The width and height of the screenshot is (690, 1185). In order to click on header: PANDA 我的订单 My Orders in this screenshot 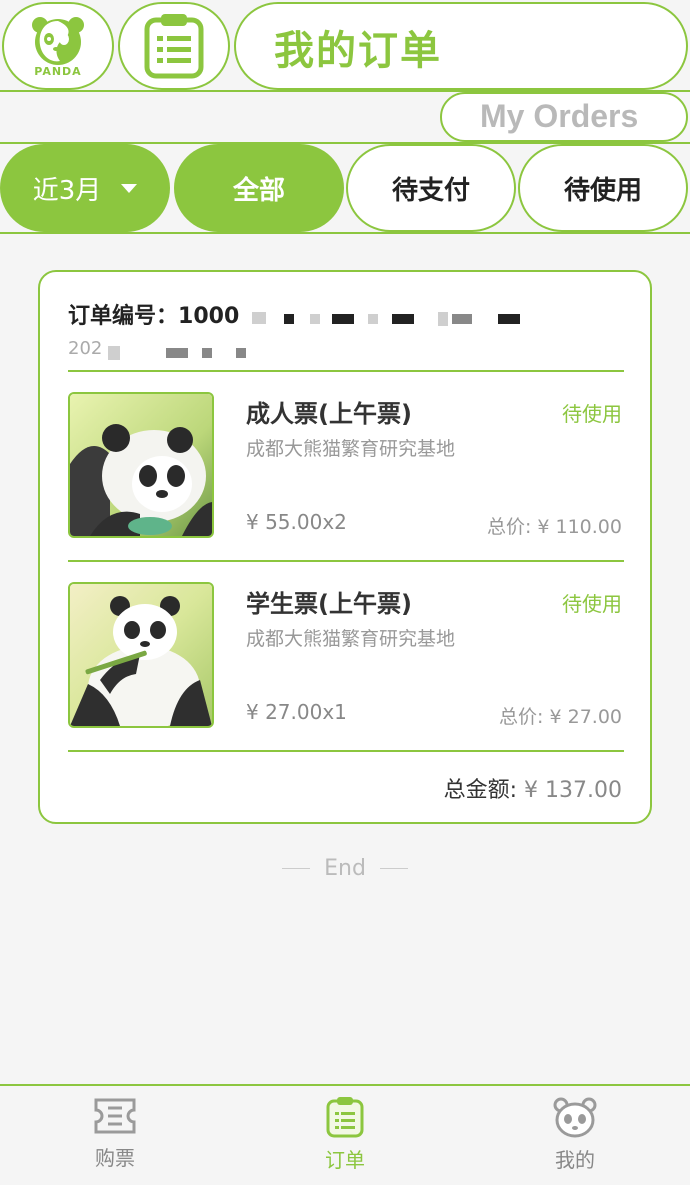, I will do `click(345, 71)`.